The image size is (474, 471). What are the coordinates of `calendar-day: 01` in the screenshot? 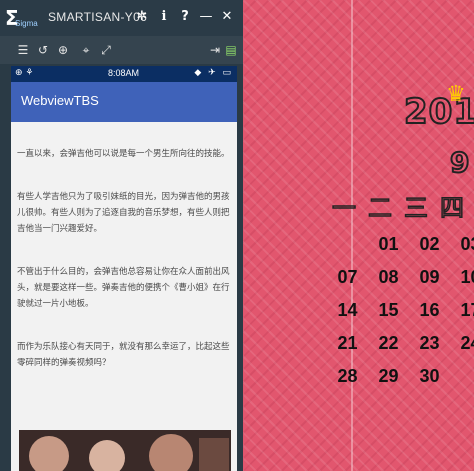 It's located at (388, 244).